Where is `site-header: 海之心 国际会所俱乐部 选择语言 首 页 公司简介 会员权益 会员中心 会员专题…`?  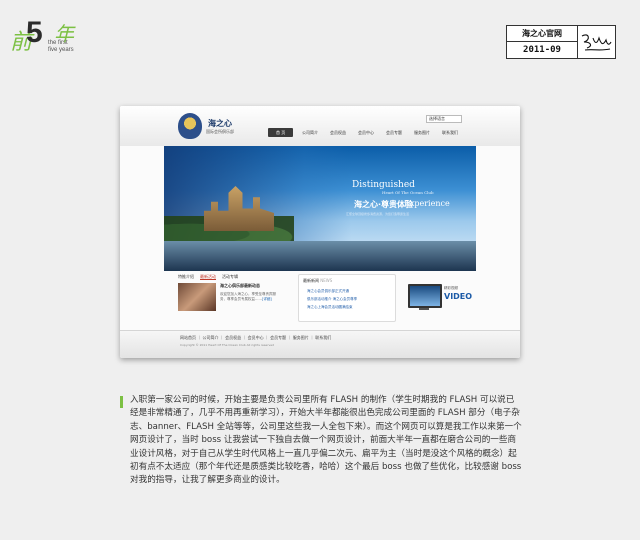 site-header: 海之心 国际会所俱乐部 选择语言 首 页 公司简介 会员权益 会员中心 会员专题… is located at coordinates (320, 126).